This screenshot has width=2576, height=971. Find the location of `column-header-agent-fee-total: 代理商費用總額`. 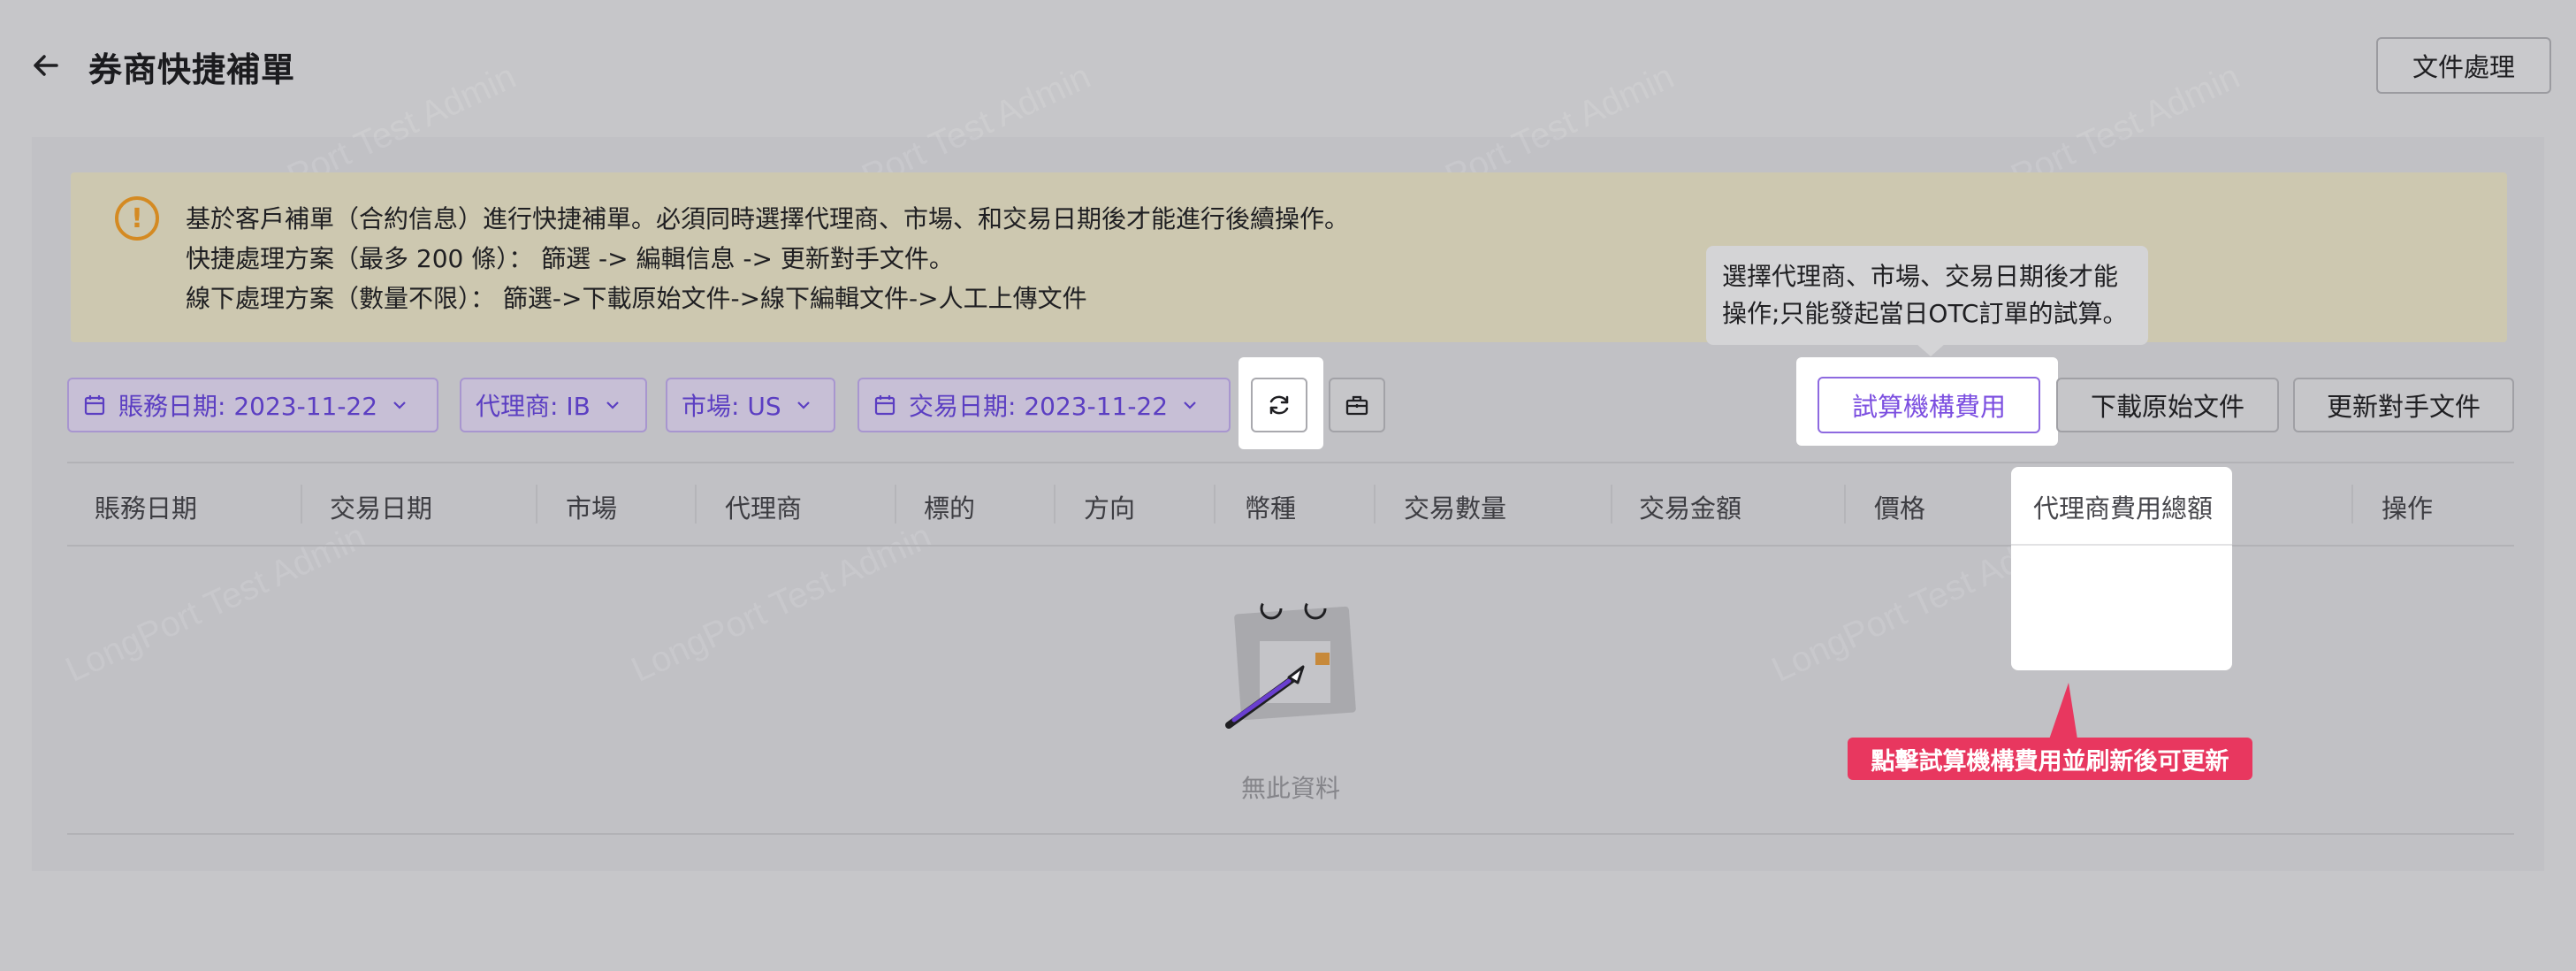

column-header-agent-fee-total: 代理商費用總額 is located at coordinates (2123, 508).